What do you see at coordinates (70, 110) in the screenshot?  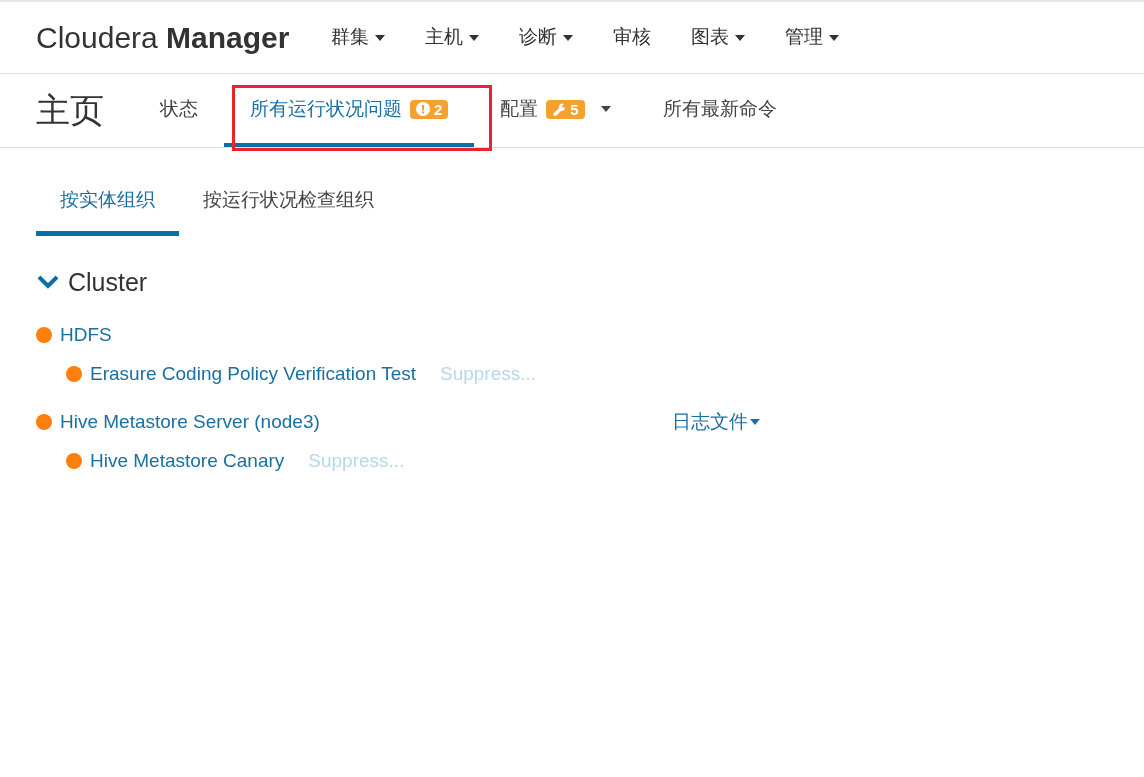 I see `page-title: 主页` at bounding box center [70, 110].